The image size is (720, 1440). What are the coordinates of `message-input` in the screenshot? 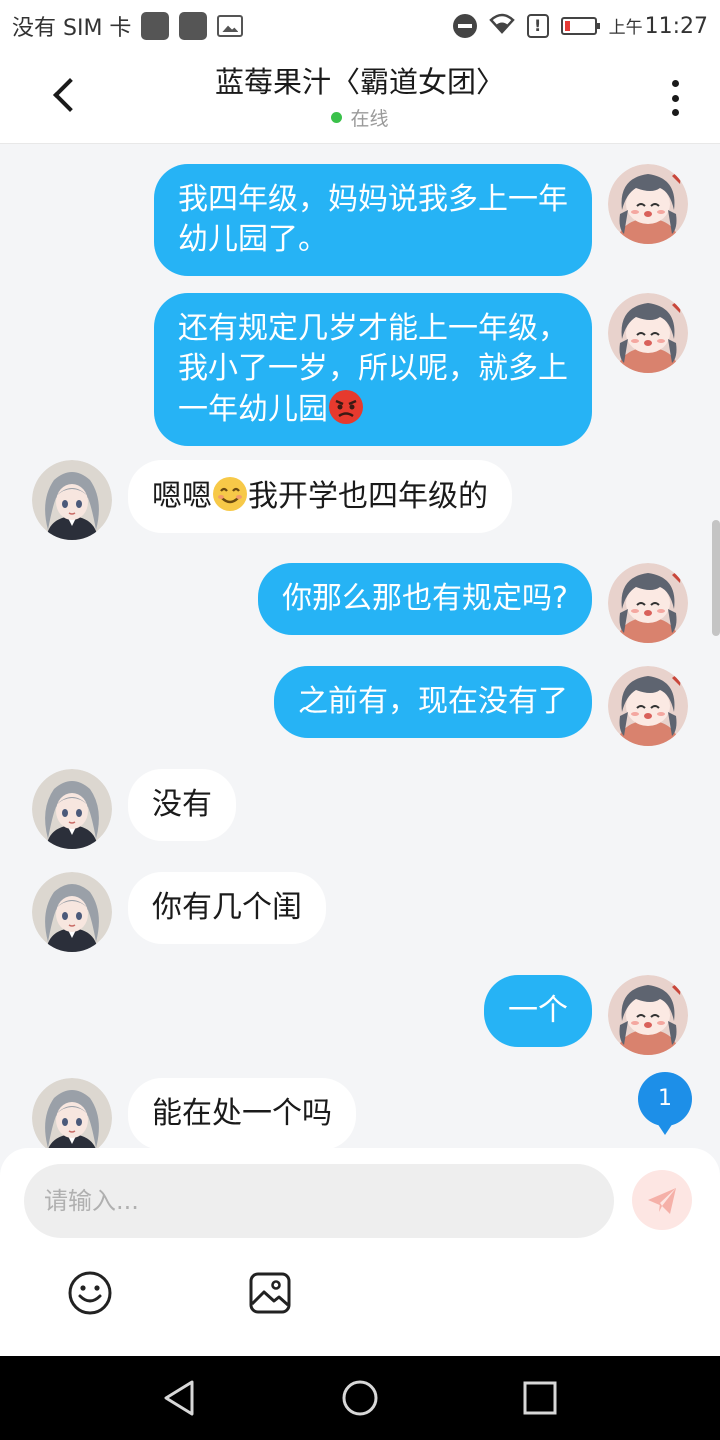 It's located at (319, 1201).